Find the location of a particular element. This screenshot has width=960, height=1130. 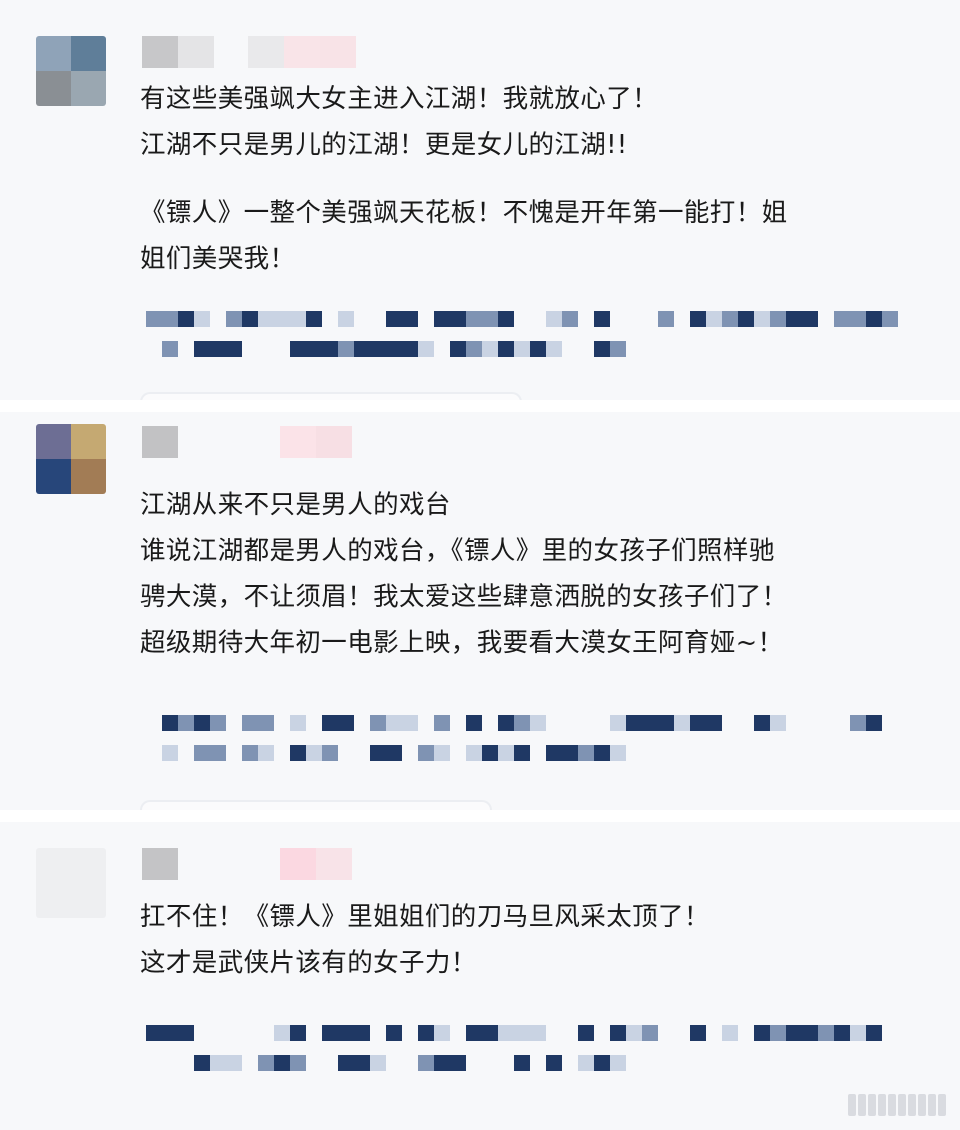

watermark-icon is located at coordinates (897, 1105).